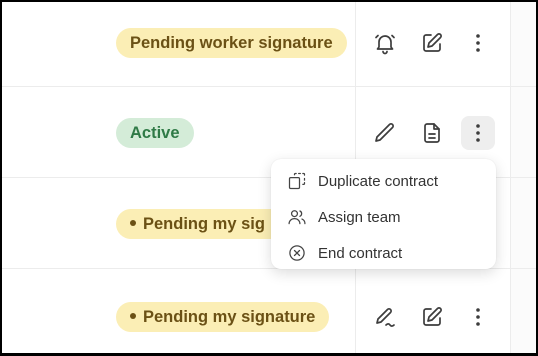 This screenshot has width=538, height=356. I want to click on status-label: Pending worker signature, so click(231, 43).